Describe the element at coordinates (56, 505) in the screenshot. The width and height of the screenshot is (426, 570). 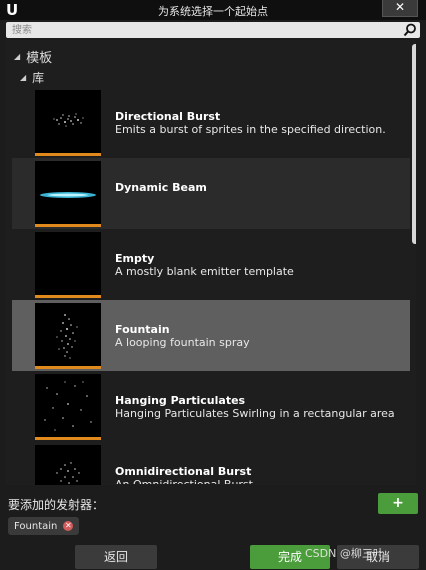
I see `emitters-to-add-label: 要添加的发射器：` at that location.